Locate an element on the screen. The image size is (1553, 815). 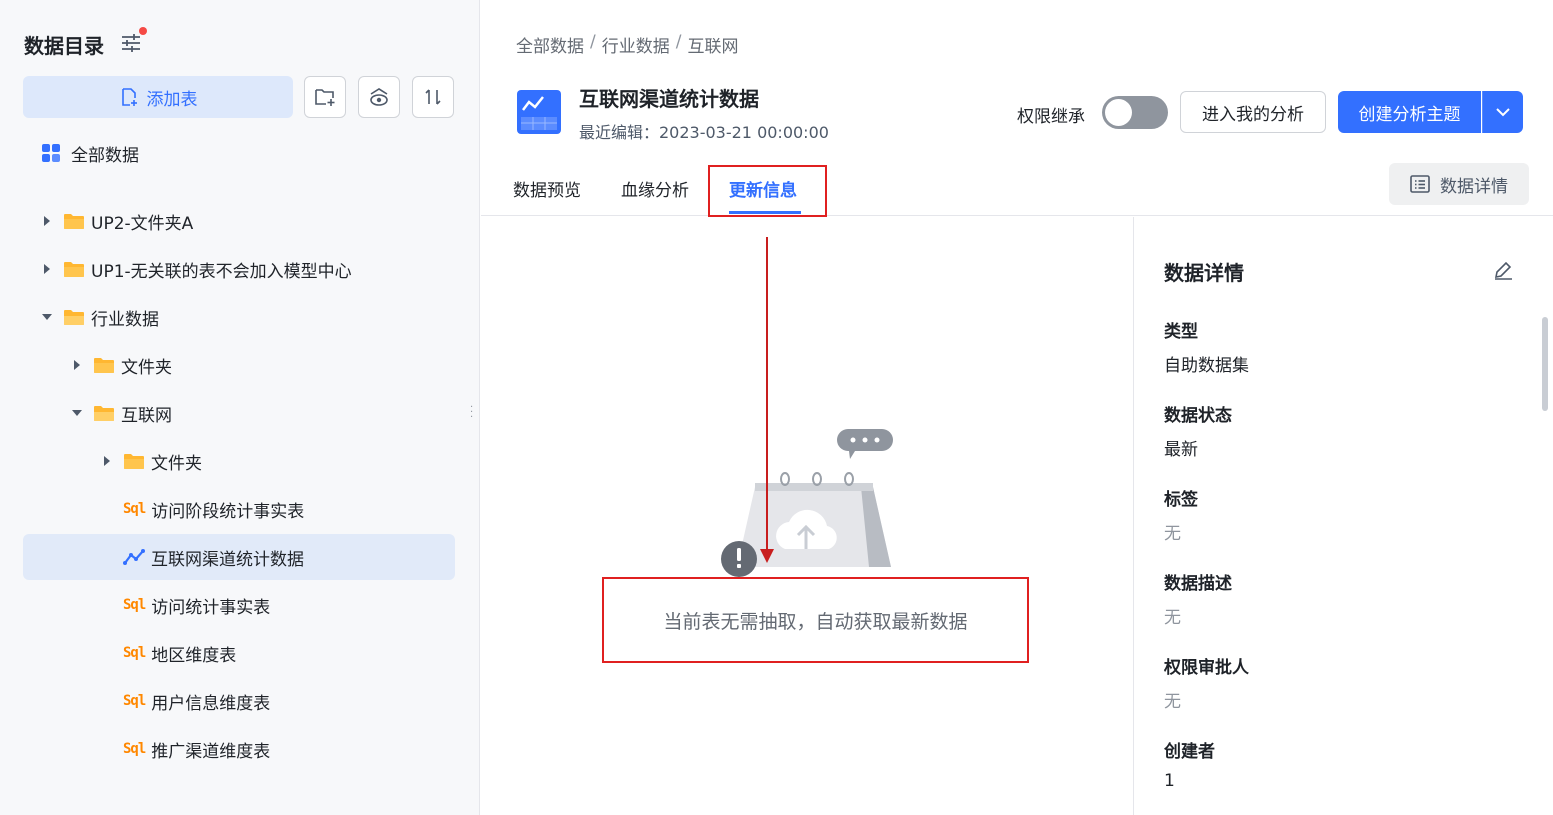
panel-scrollbar is located at coordinates (1545, 364).